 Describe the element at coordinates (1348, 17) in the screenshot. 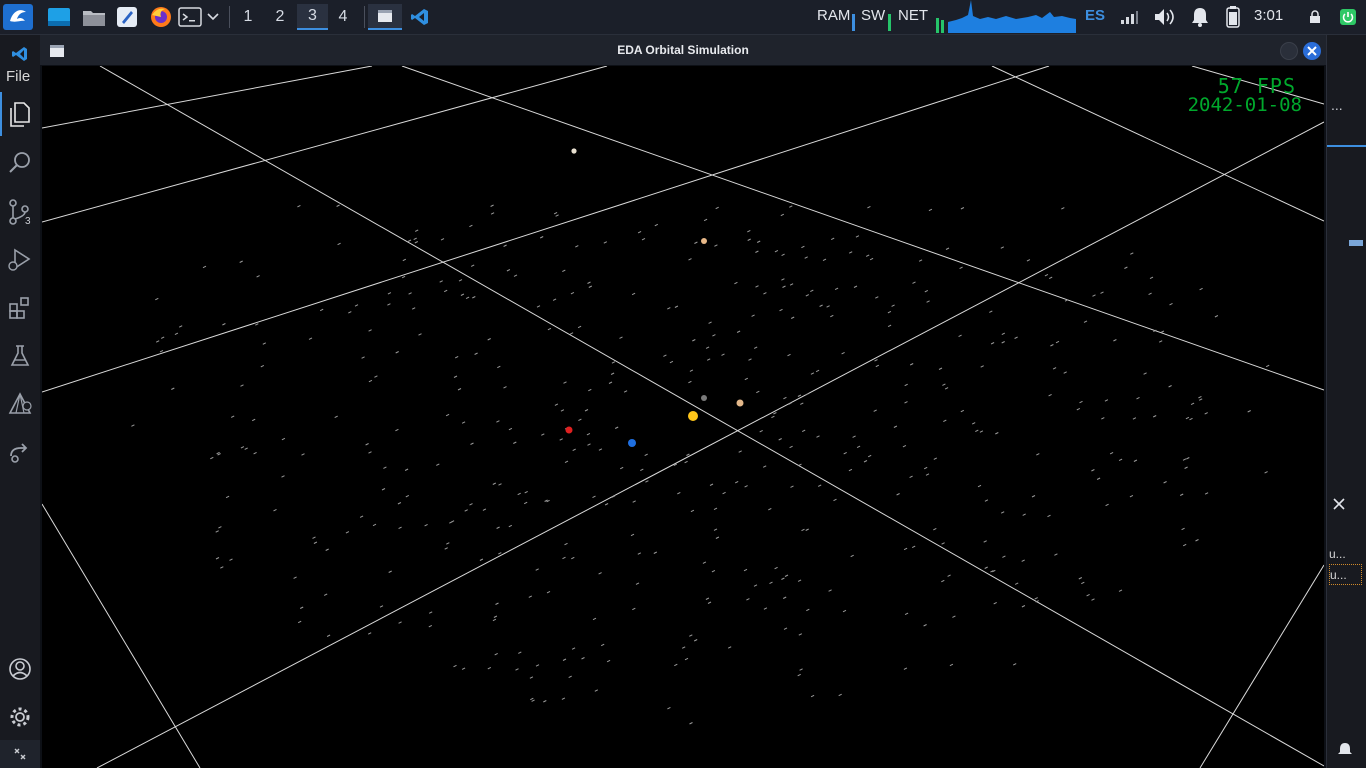

I see `power-icon` at that location.